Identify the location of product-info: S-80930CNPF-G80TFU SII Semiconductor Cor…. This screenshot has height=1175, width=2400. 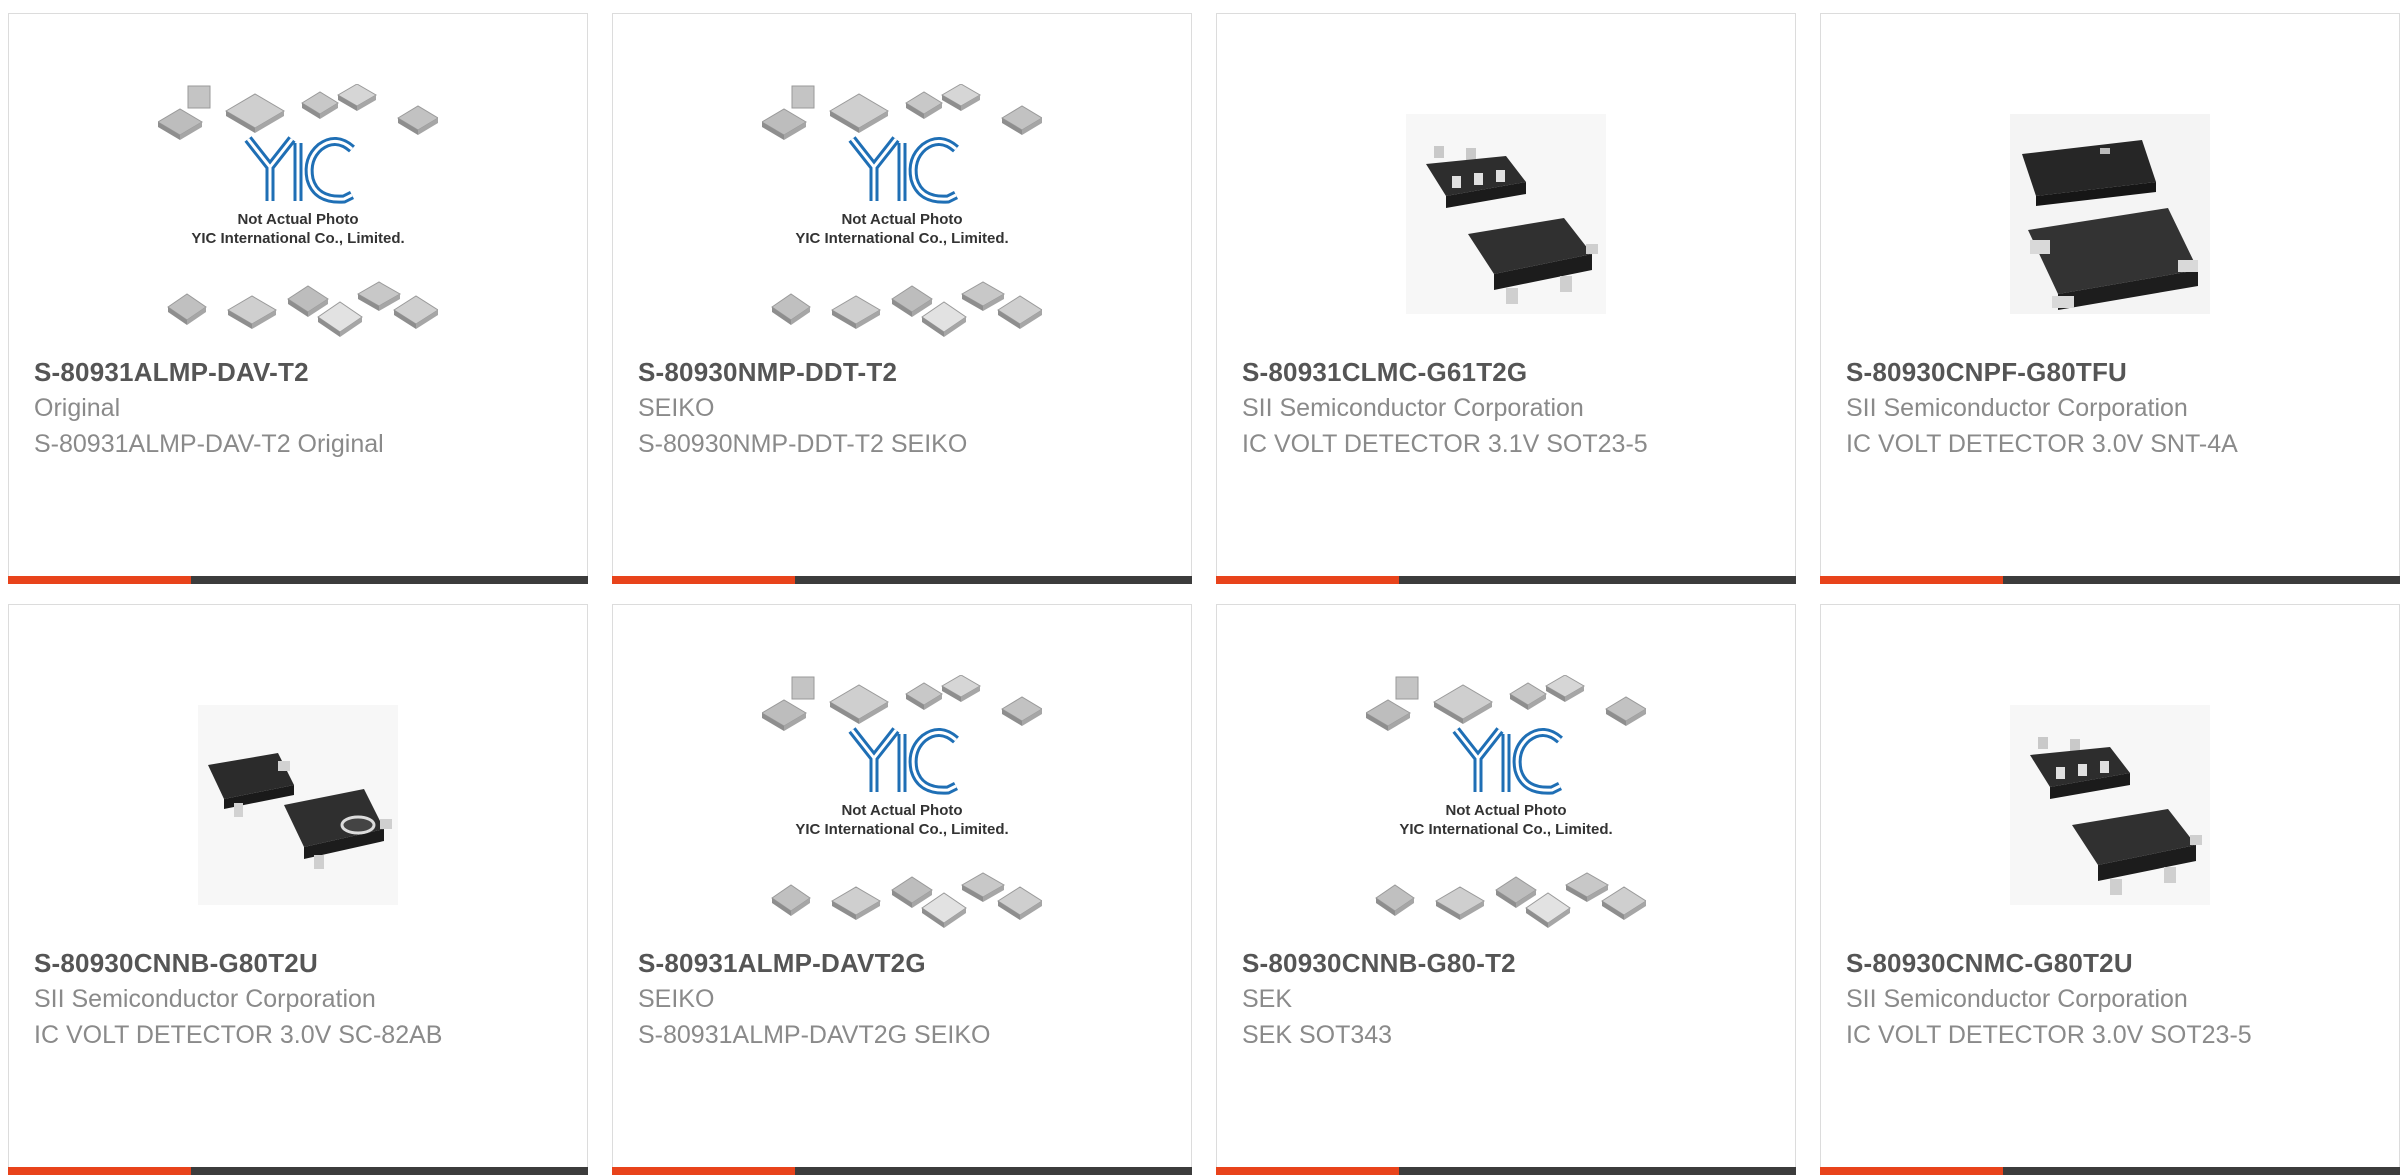
(2056, 408).